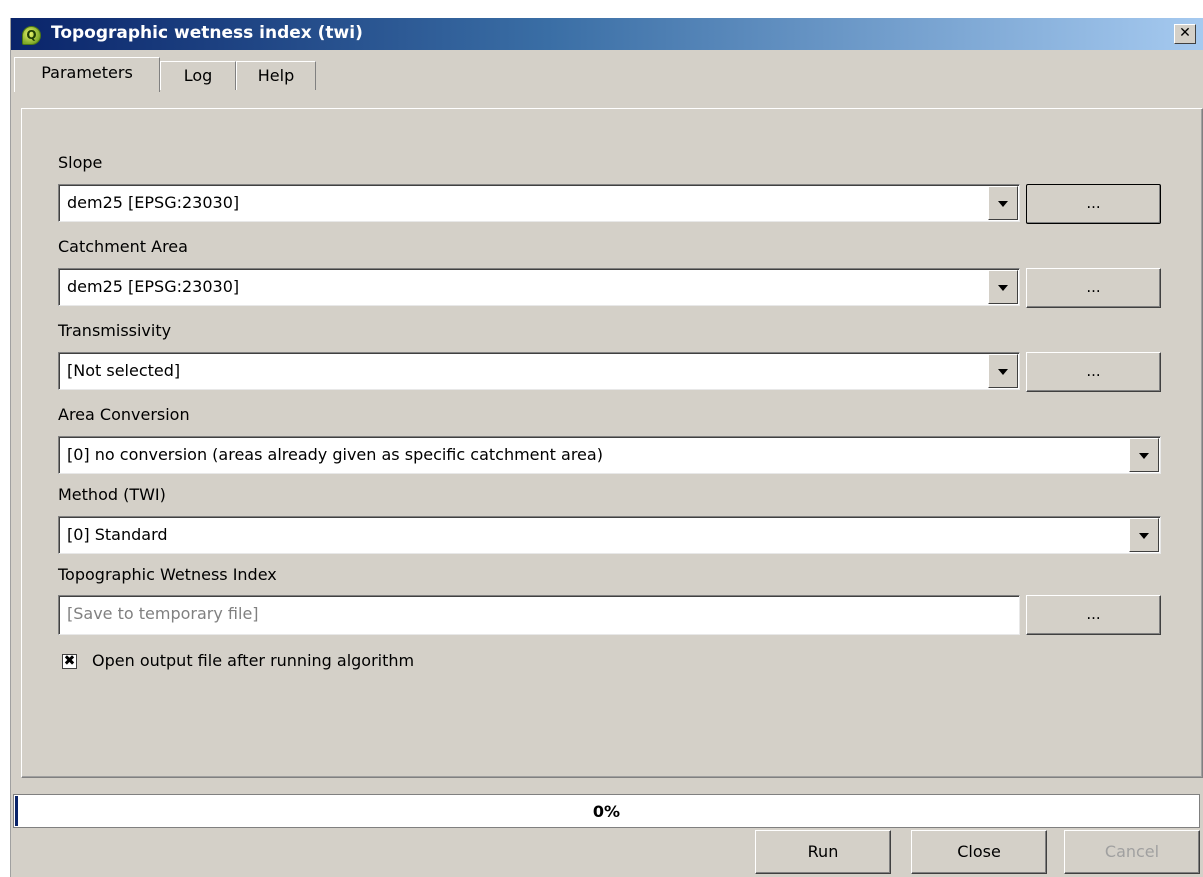 This screenshot has height=877, width=1203. I want to click on method-label: Method (TWI), so click(112, 494).